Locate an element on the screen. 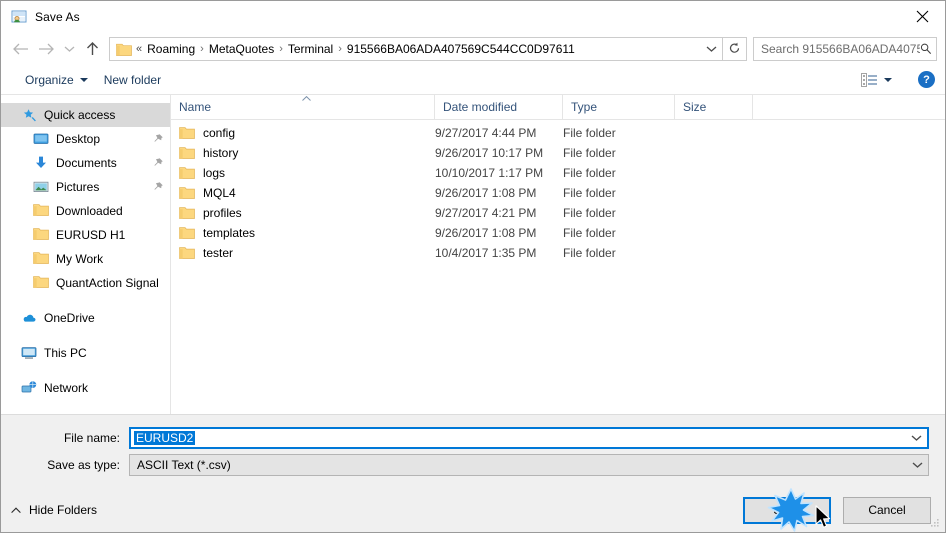  sidebar-item-my-work: My Work is located at coordinates (85, 259).